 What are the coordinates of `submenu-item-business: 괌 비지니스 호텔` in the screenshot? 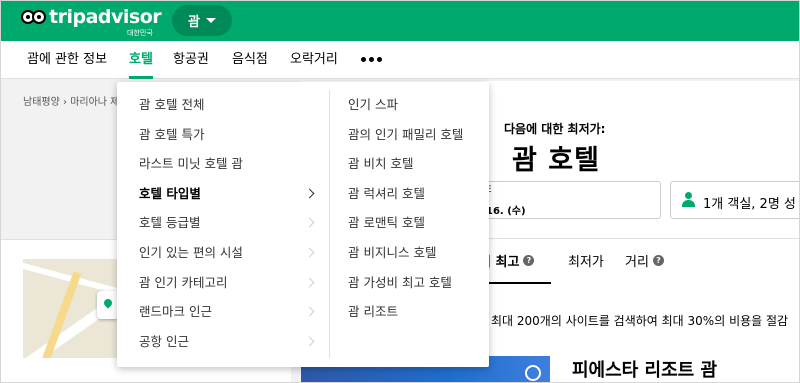 It's located at (409, 253).